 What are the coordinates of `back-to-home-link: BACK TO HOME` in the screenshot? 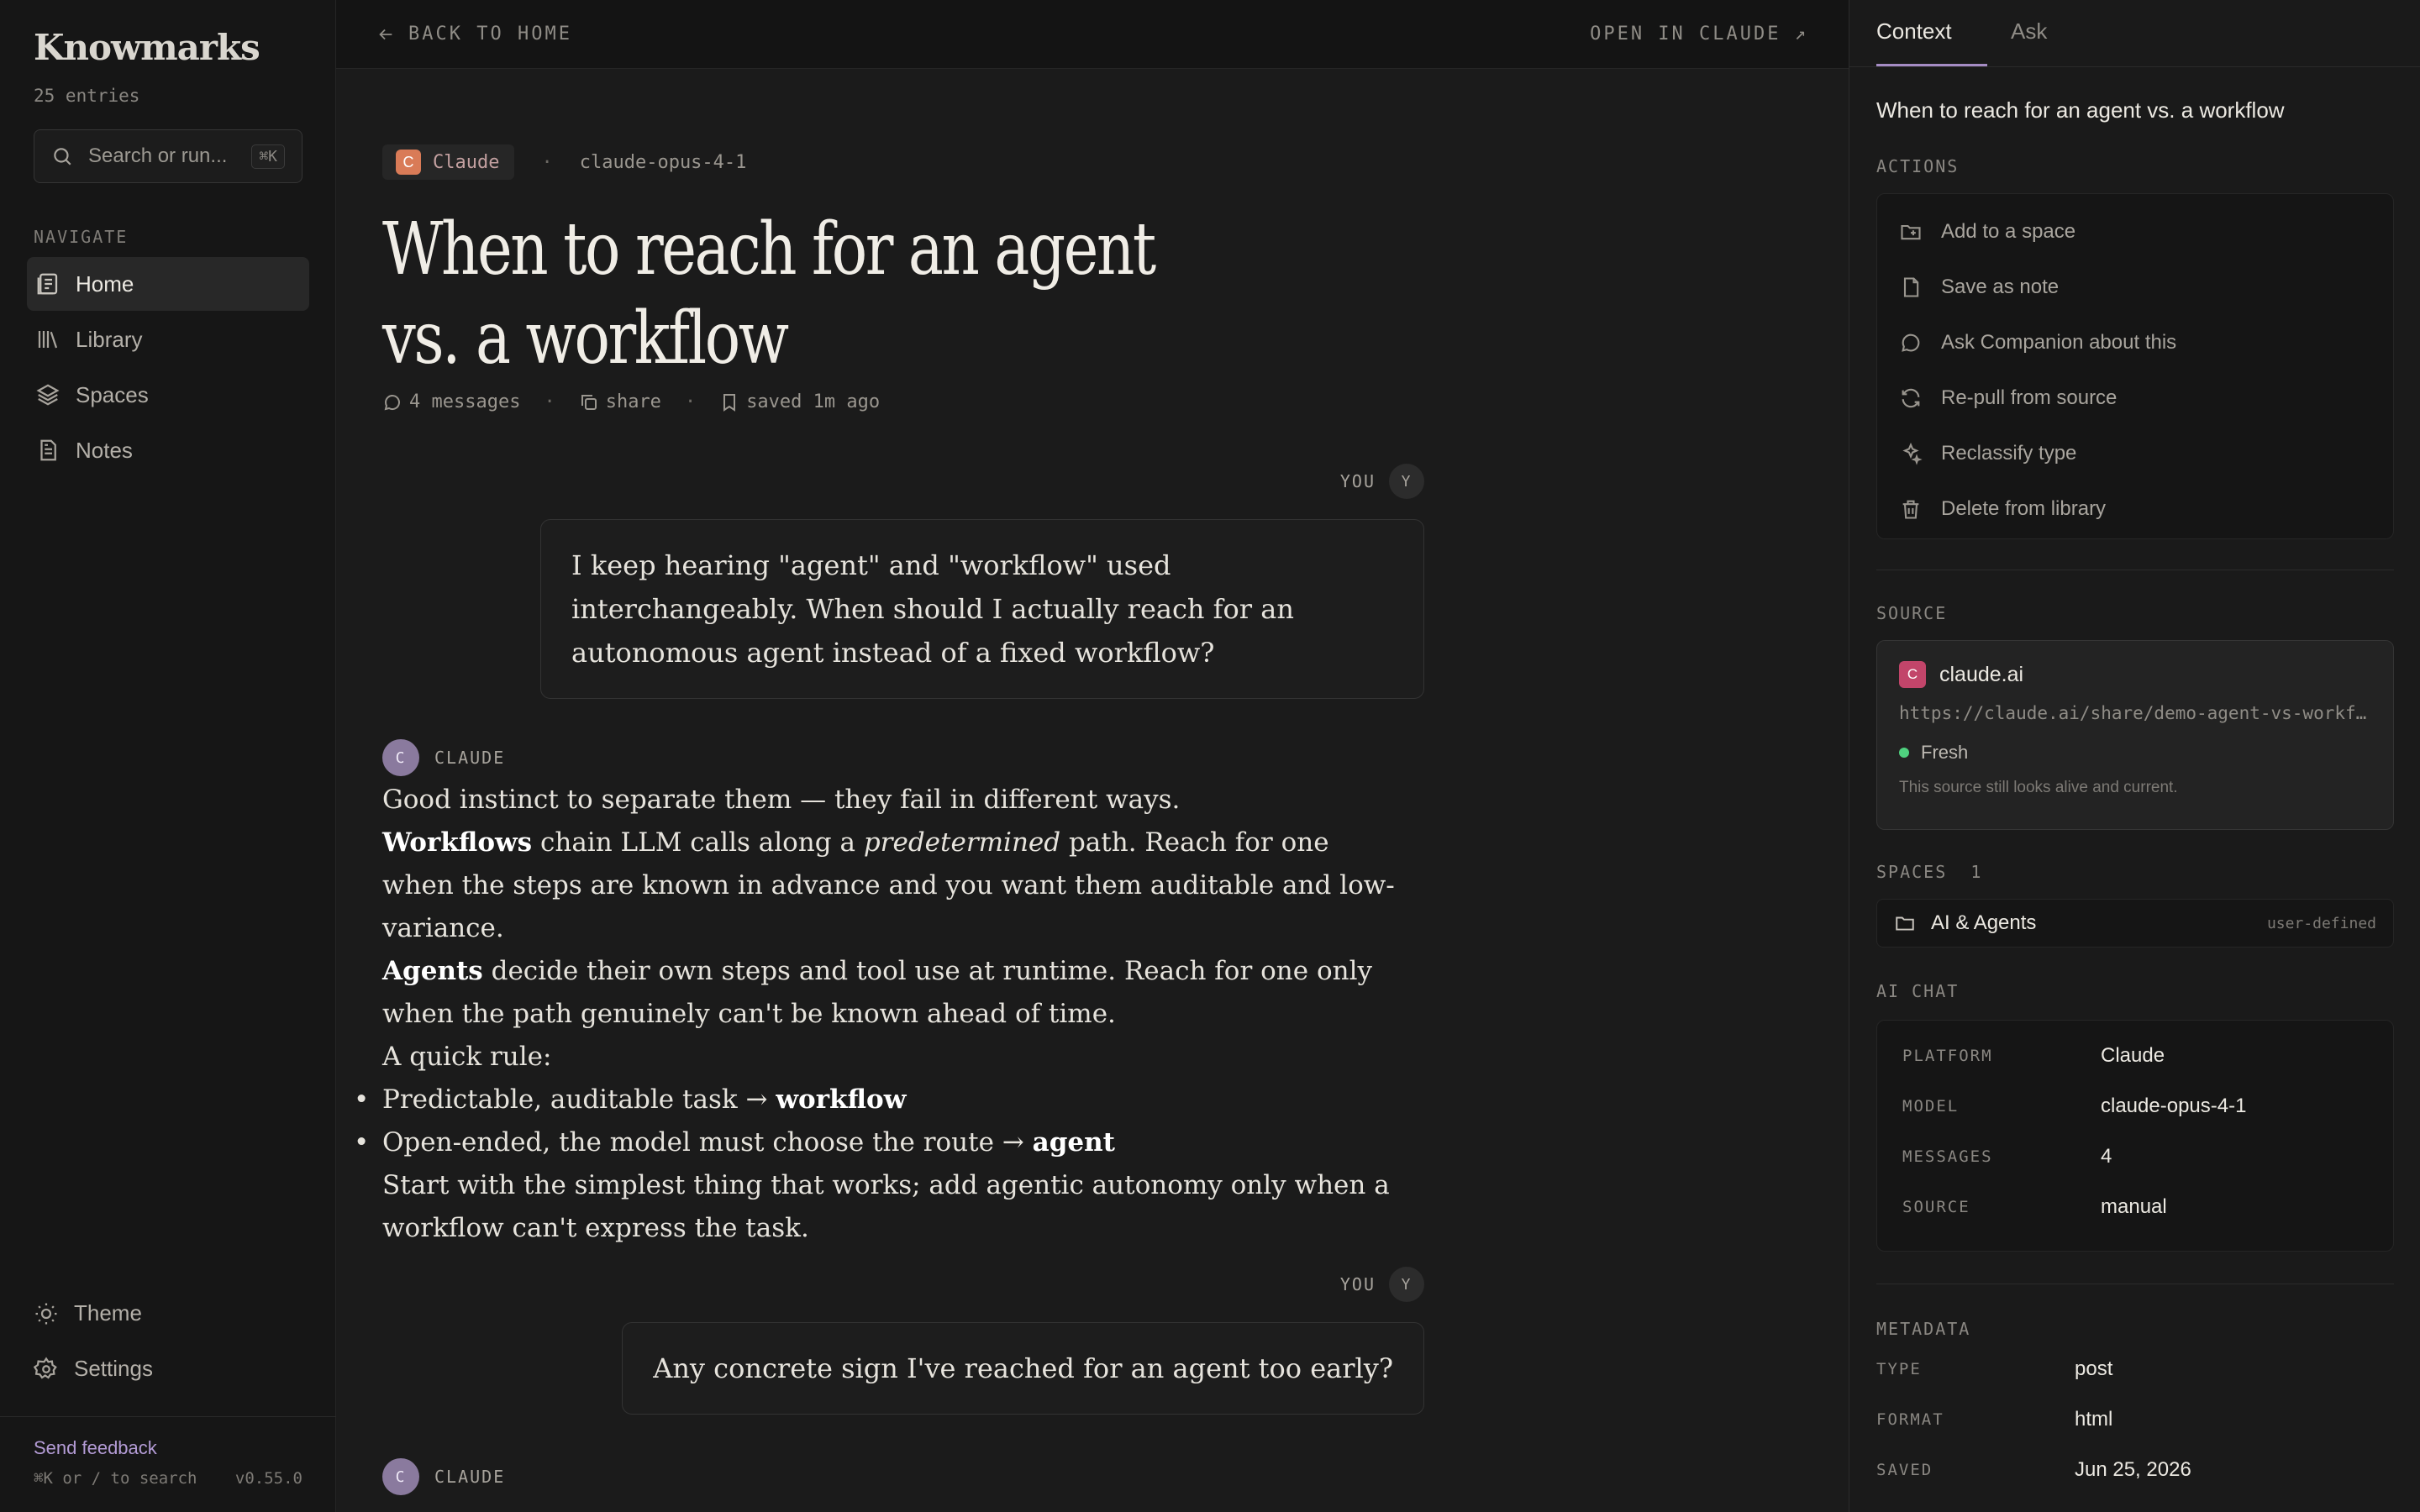 It's located at (474, 34).